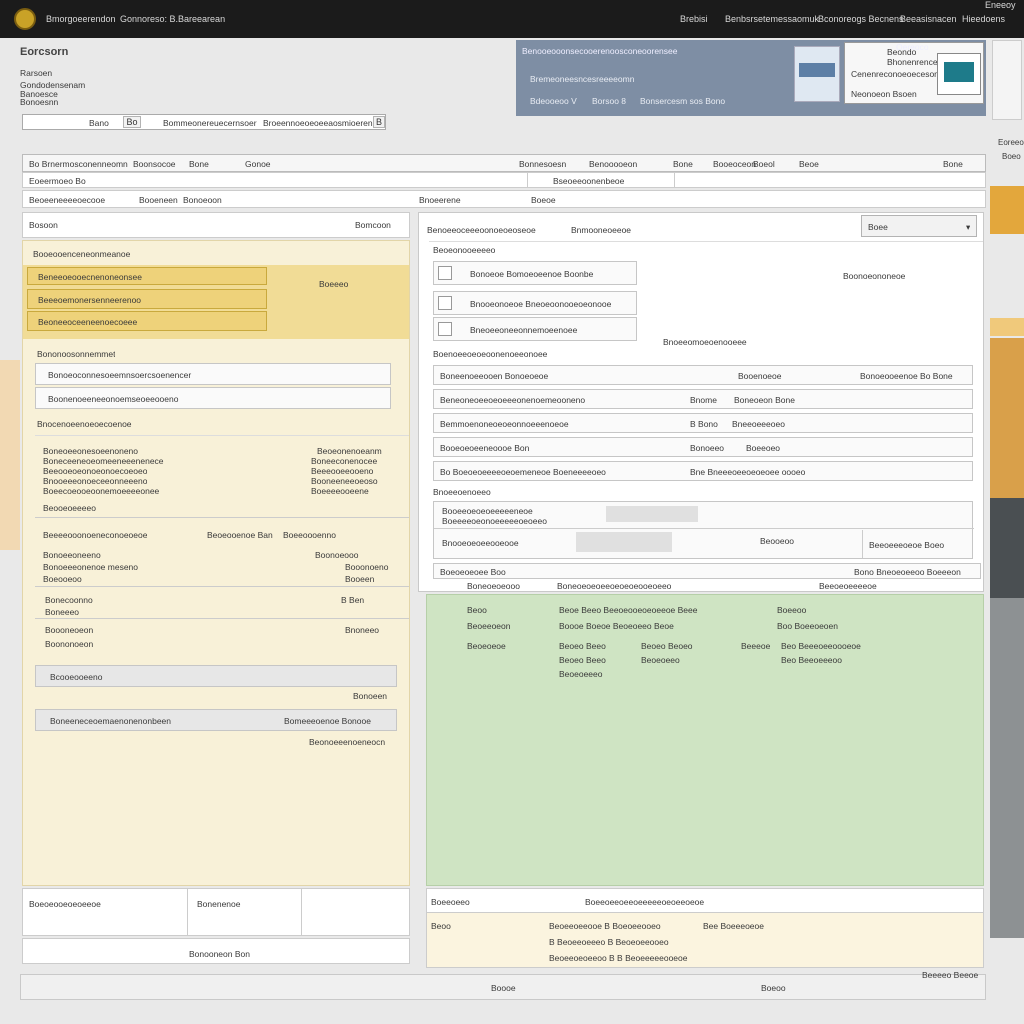  What do you see at coordinates (644, 902) in the screenshot?
I see `bottom-right-field: Boeeoeeoeeoeeeeeoeoeeoeoe` at bounding box center [644, 902].